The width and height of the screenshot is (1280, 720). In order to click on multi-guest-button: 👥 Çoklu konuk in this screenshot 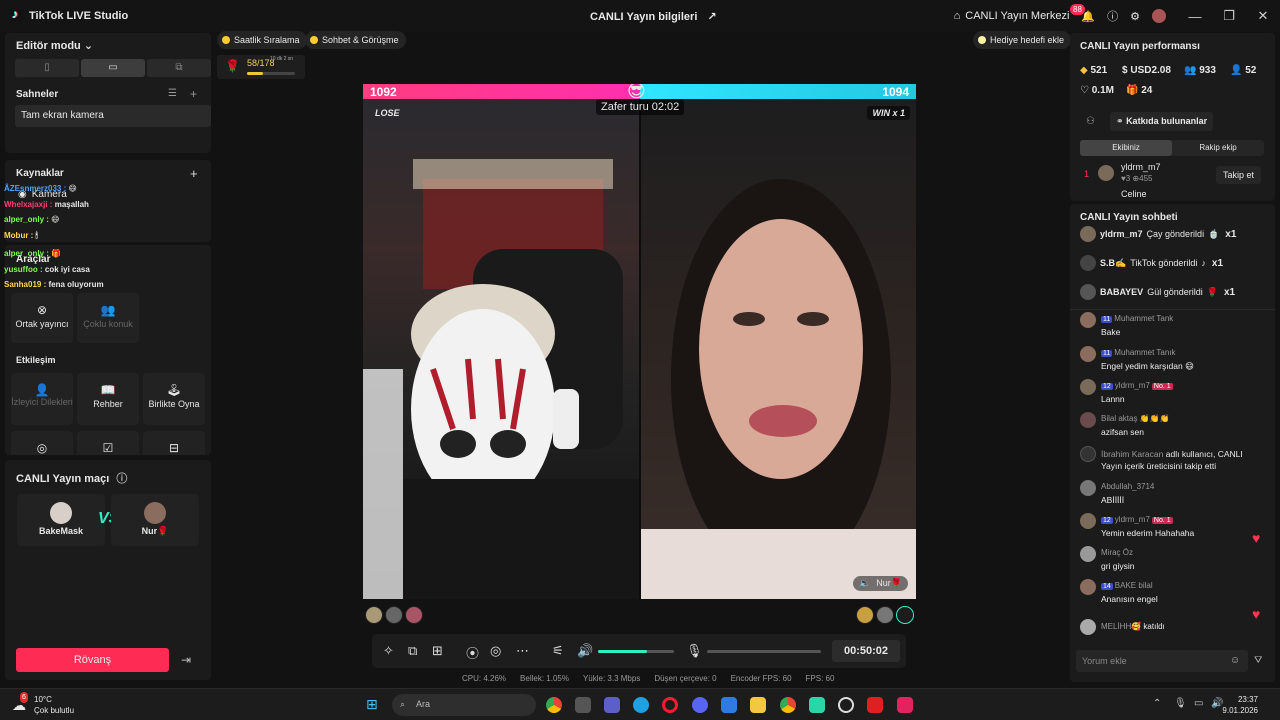, I will do `click(108, 318)`.